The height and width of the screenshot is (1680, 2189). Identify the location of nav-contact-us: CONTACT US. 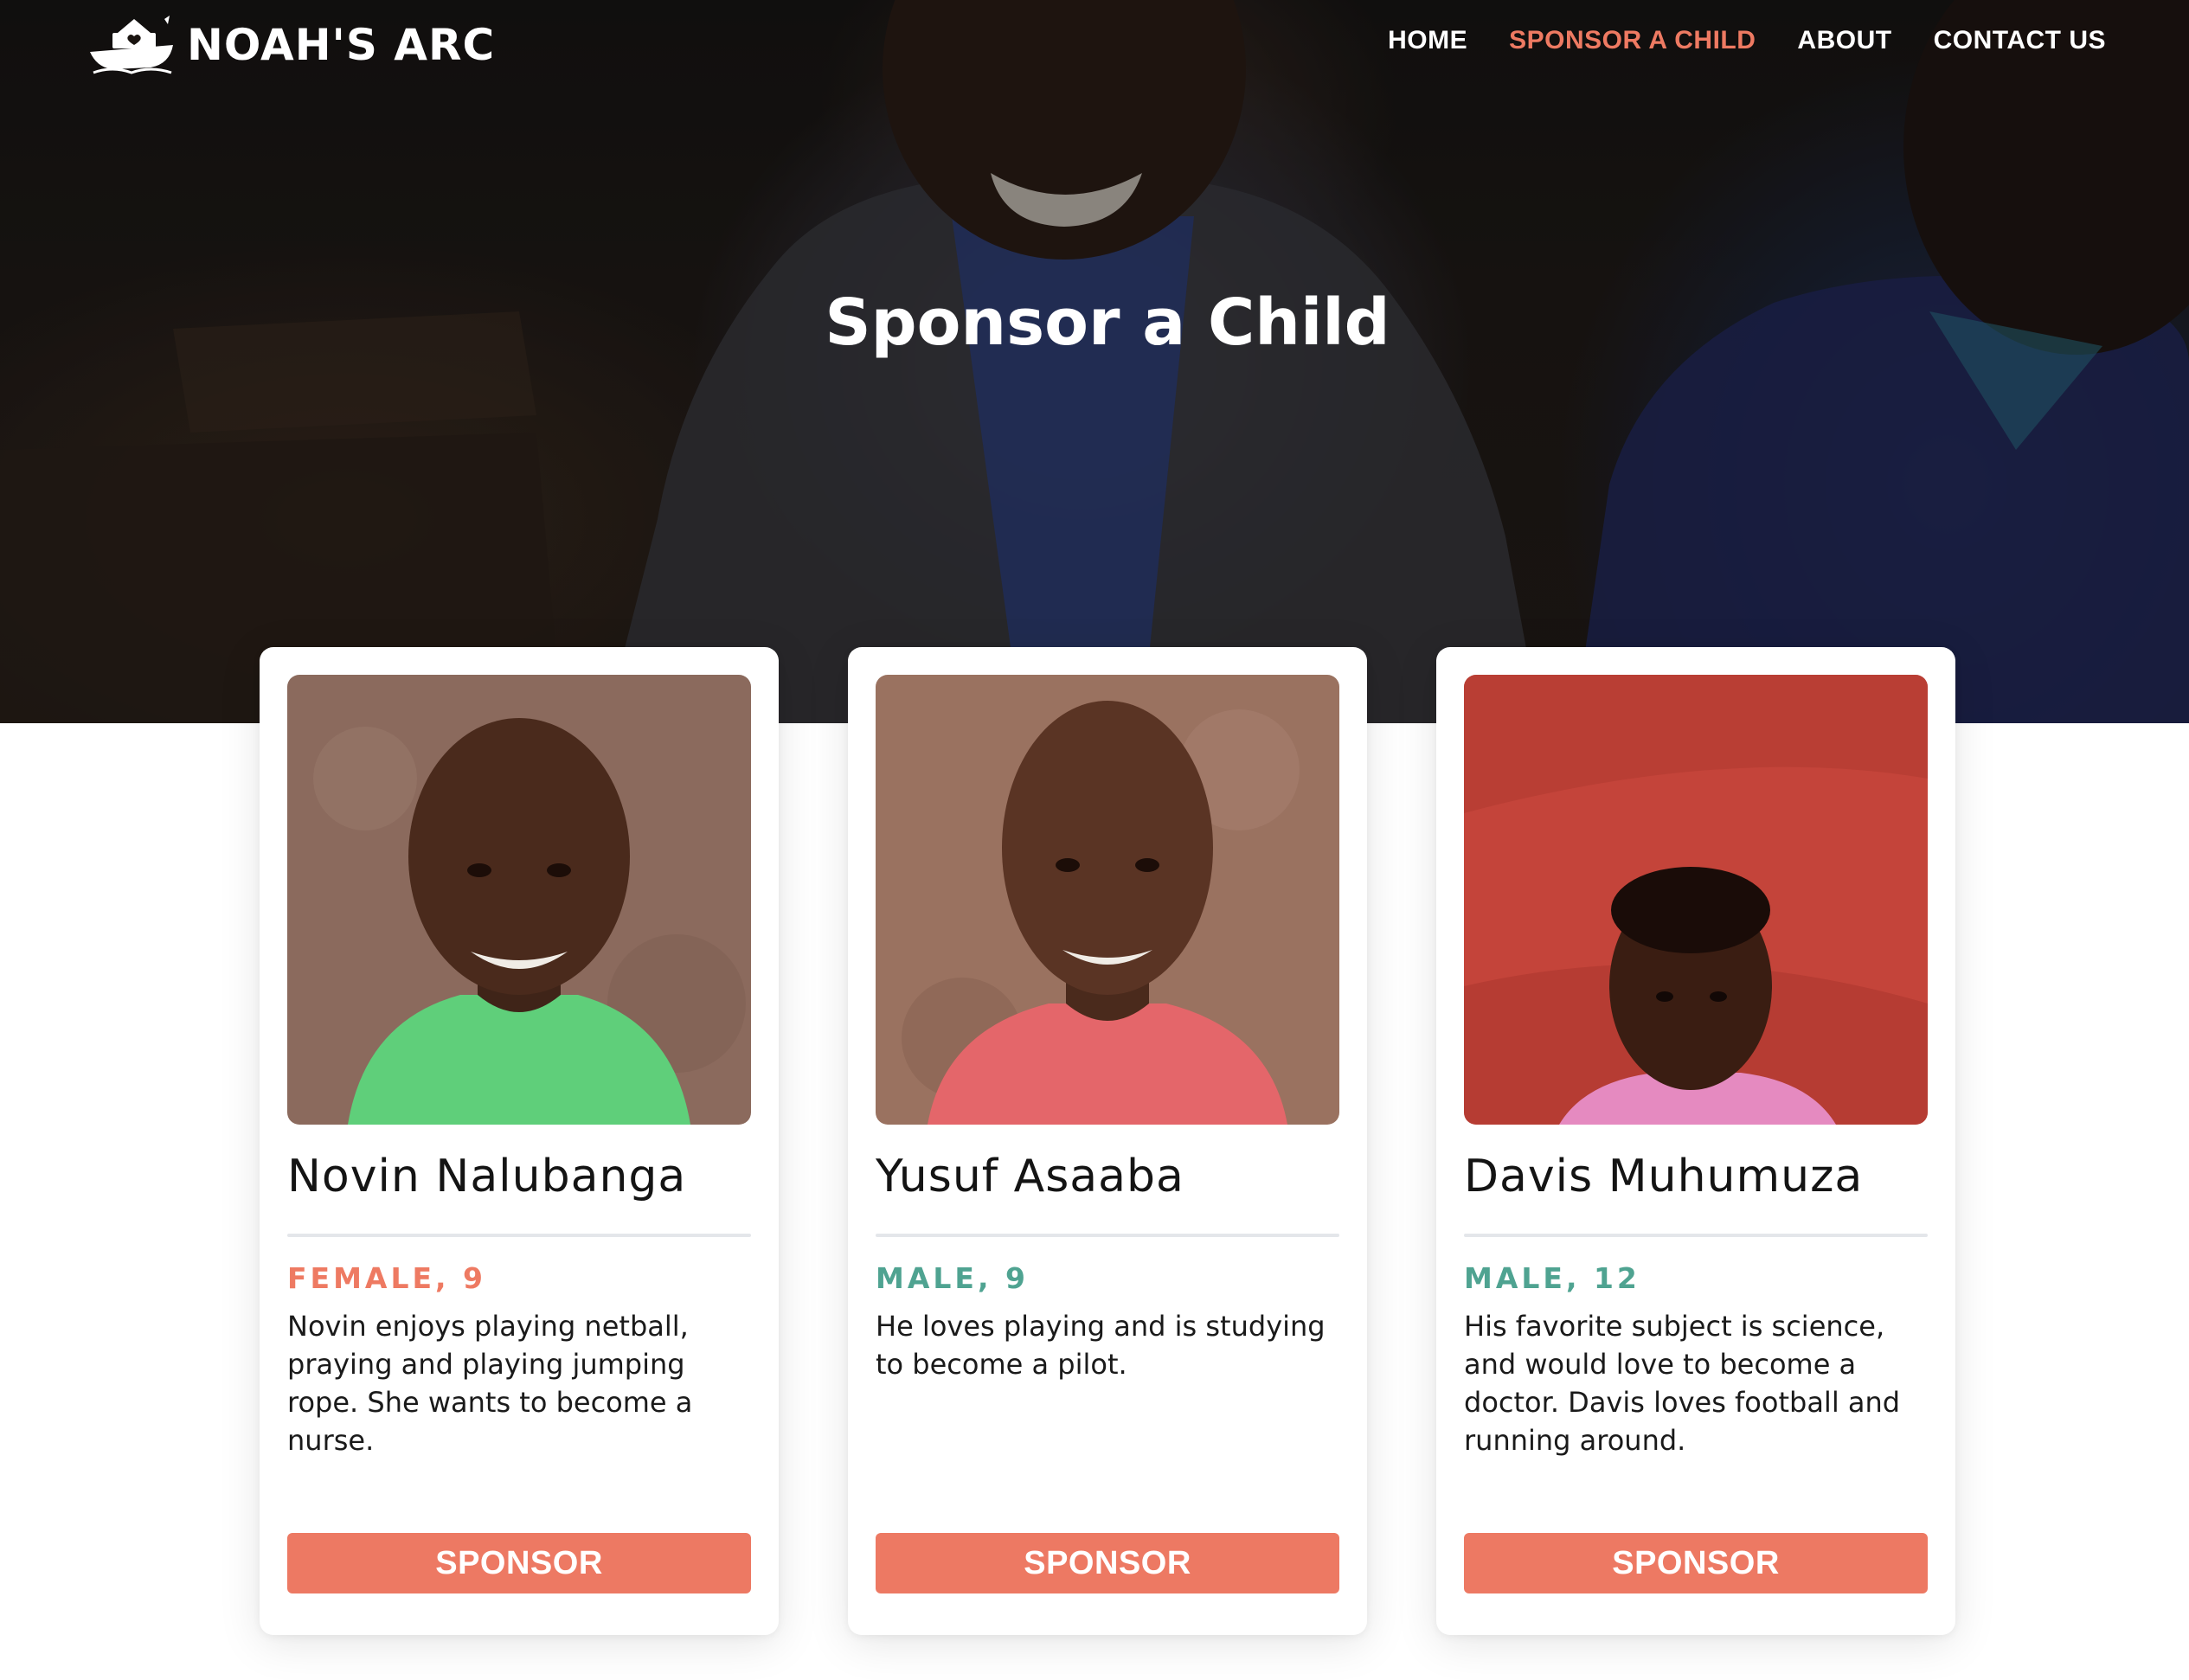
(2020, 40).